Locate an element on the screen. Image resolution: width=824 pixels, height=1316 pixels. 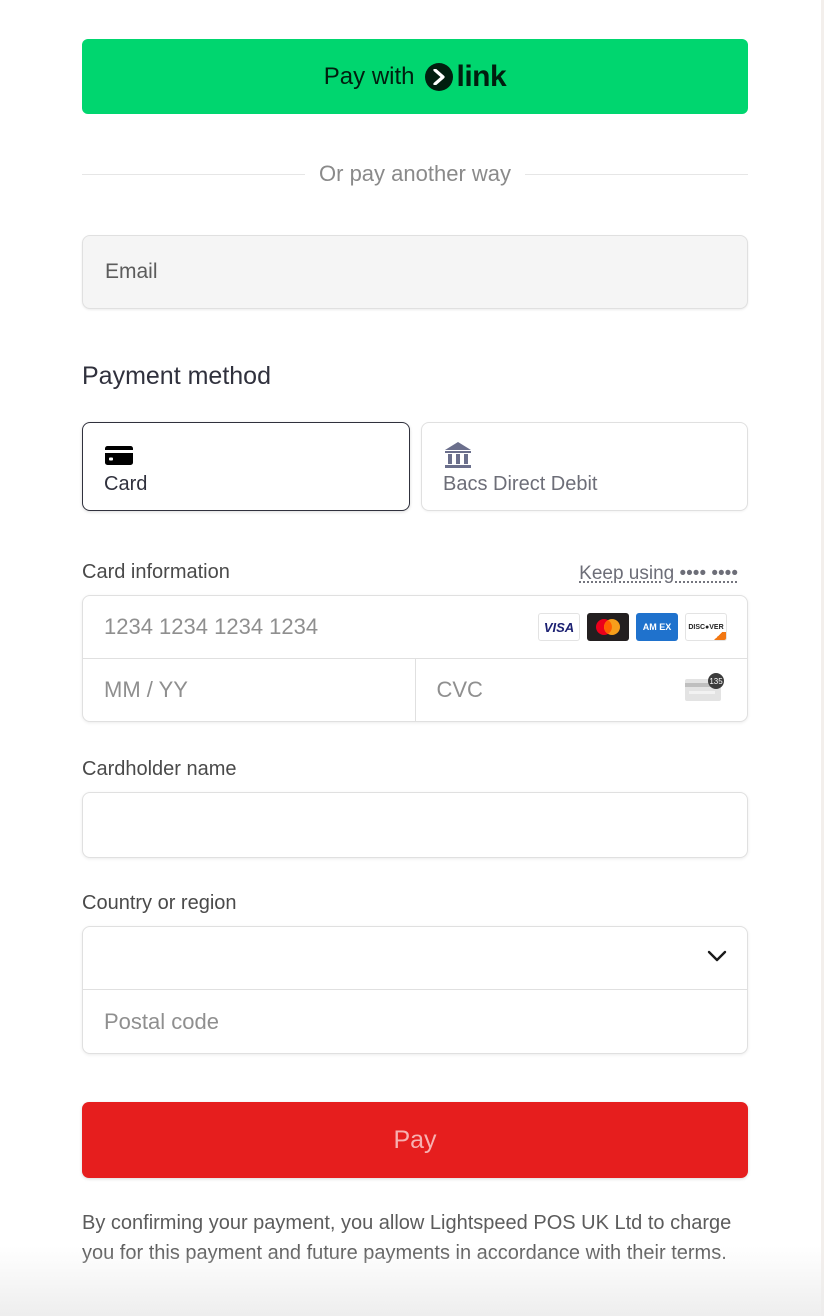
expiry-cvc-row: 135 is located at coordinates (415, 689).